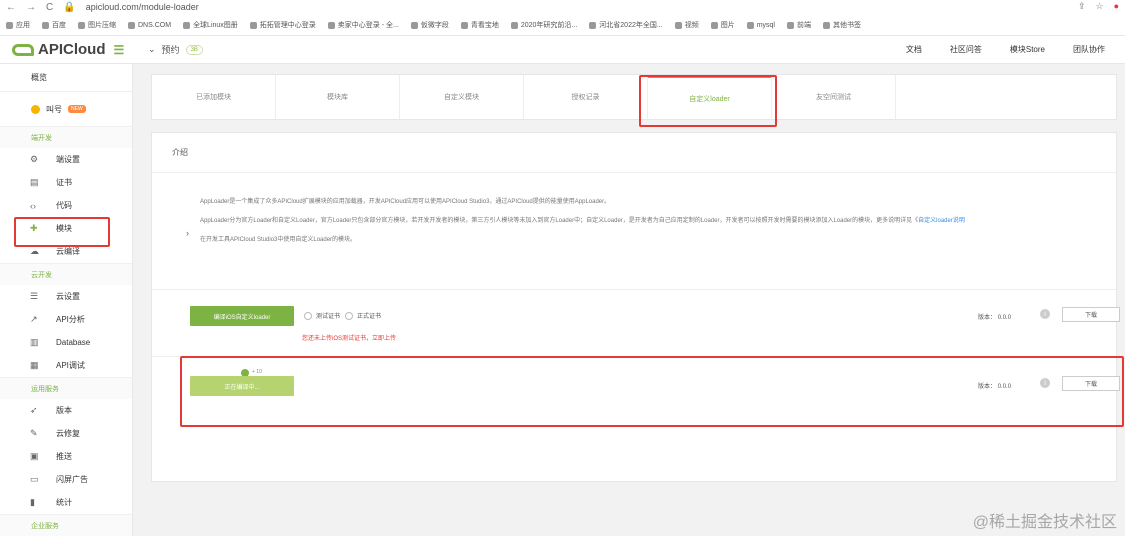 This screenshot has height=536, width=1125. Describe the element at coordinates (142, 7) in the screenshot. I see `address-bar: apicloud.com/module-loader` at that location.